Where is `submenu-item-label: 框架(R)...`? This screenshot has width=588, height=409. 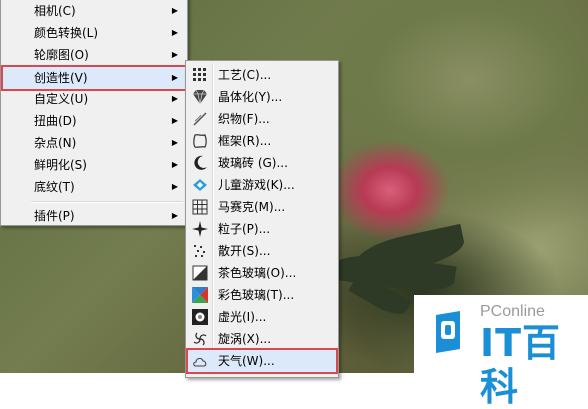
submenu-item-label: 框架(R)... is located at coordinates (245, 141).